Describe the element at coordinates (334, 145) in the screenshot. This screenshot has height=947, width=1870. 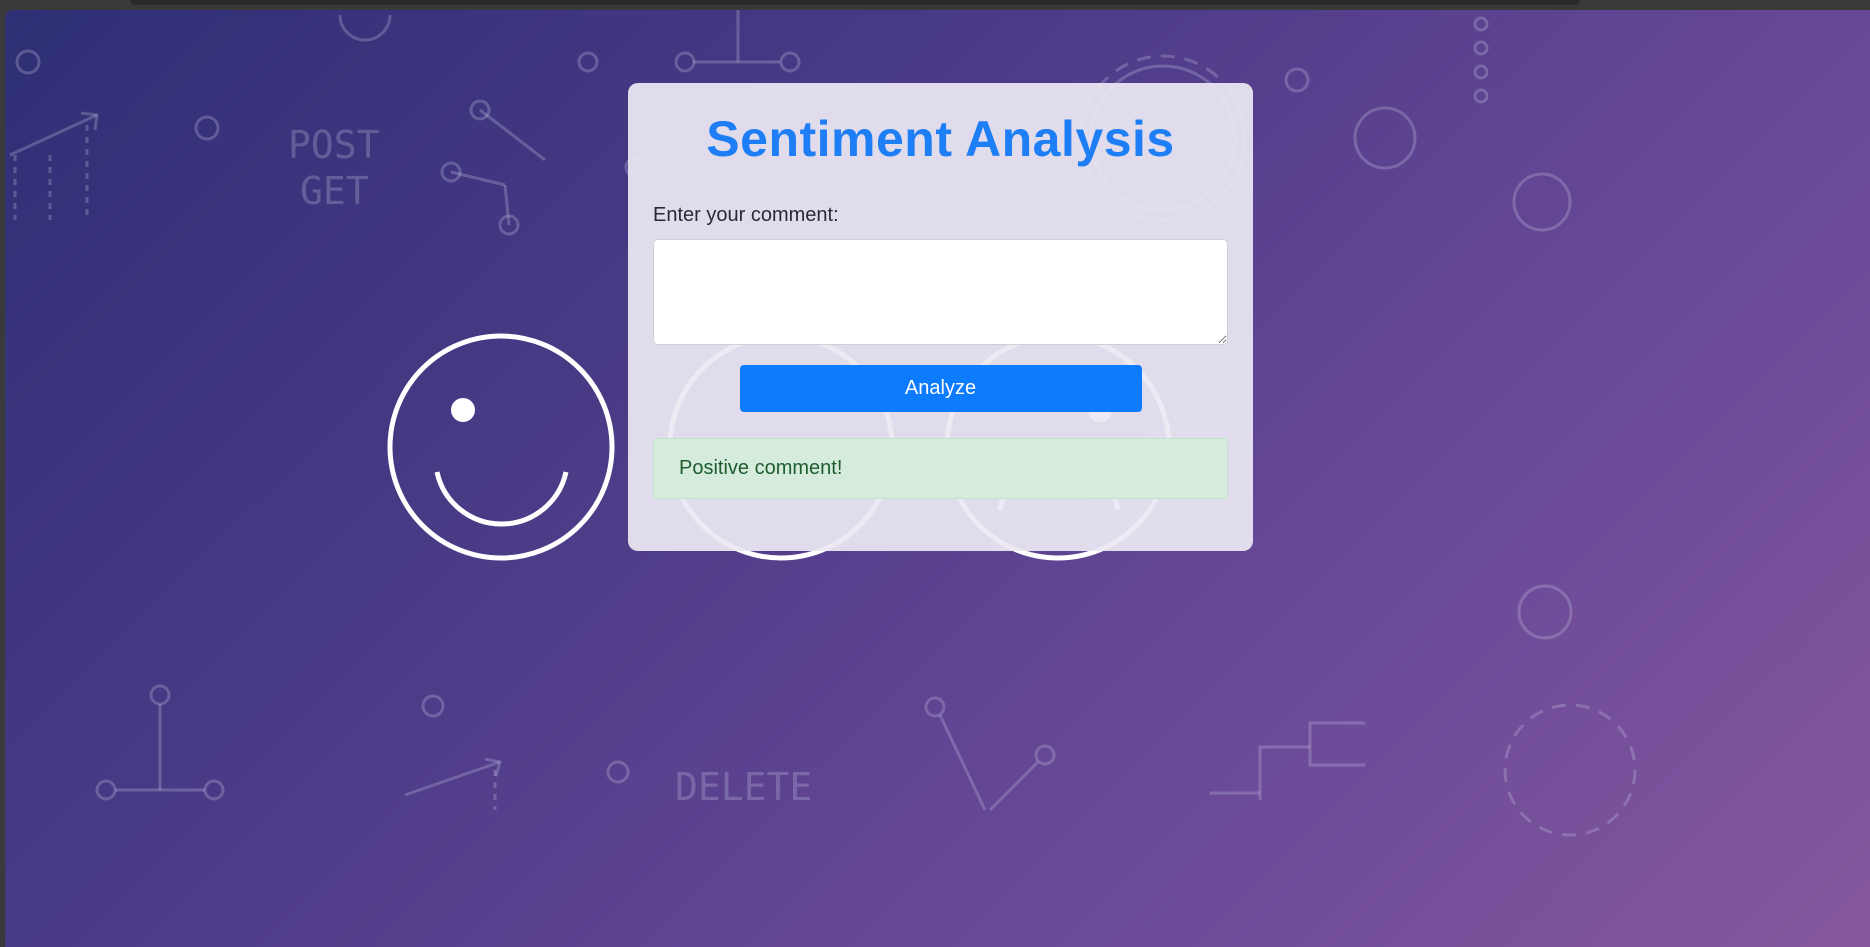
I see `bg-post-label: POST` at that location.